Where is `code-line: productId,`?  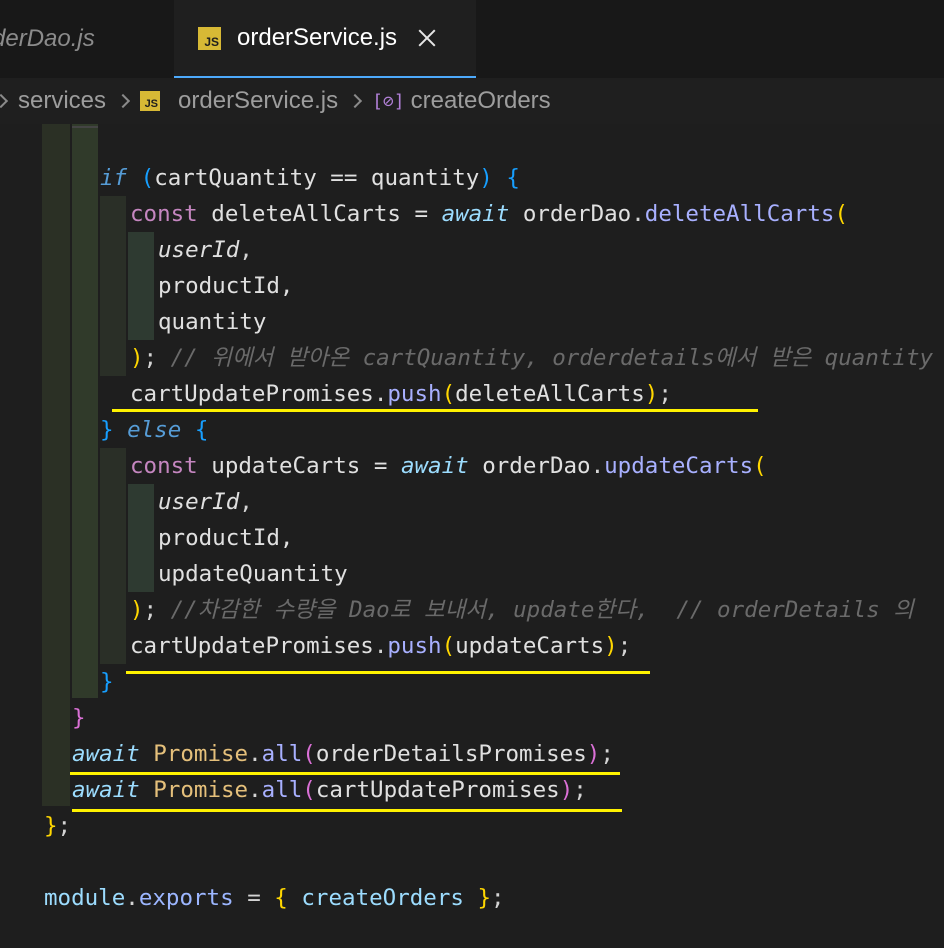
code-line: productId, is located at coordinates (225, 538).